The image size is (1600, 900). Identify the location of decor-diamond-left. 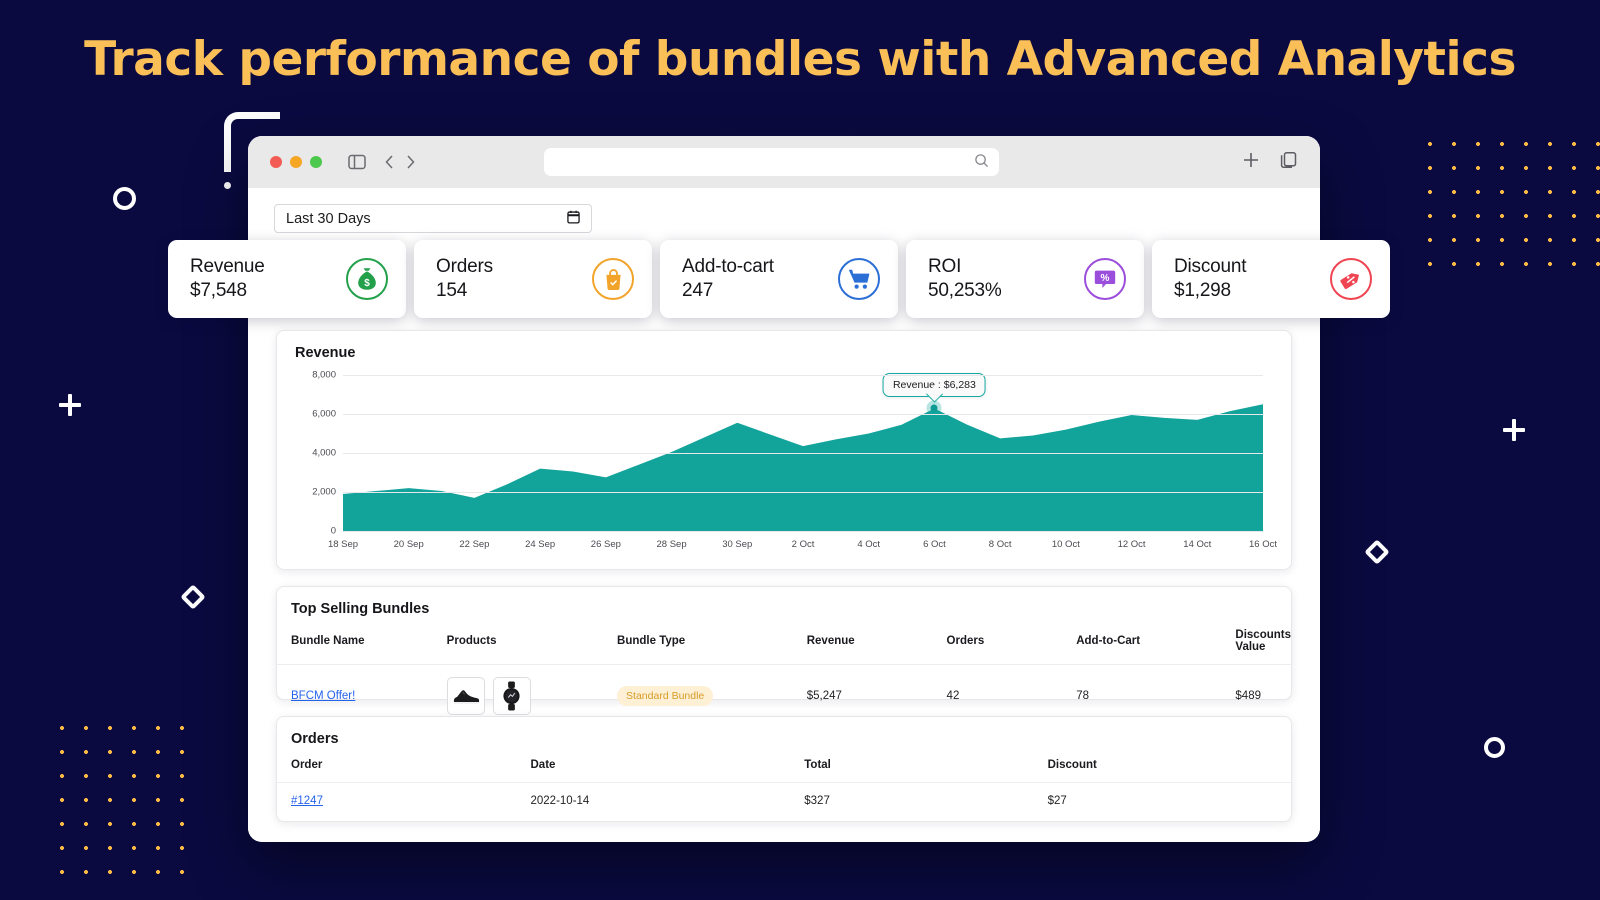
(193, 597).